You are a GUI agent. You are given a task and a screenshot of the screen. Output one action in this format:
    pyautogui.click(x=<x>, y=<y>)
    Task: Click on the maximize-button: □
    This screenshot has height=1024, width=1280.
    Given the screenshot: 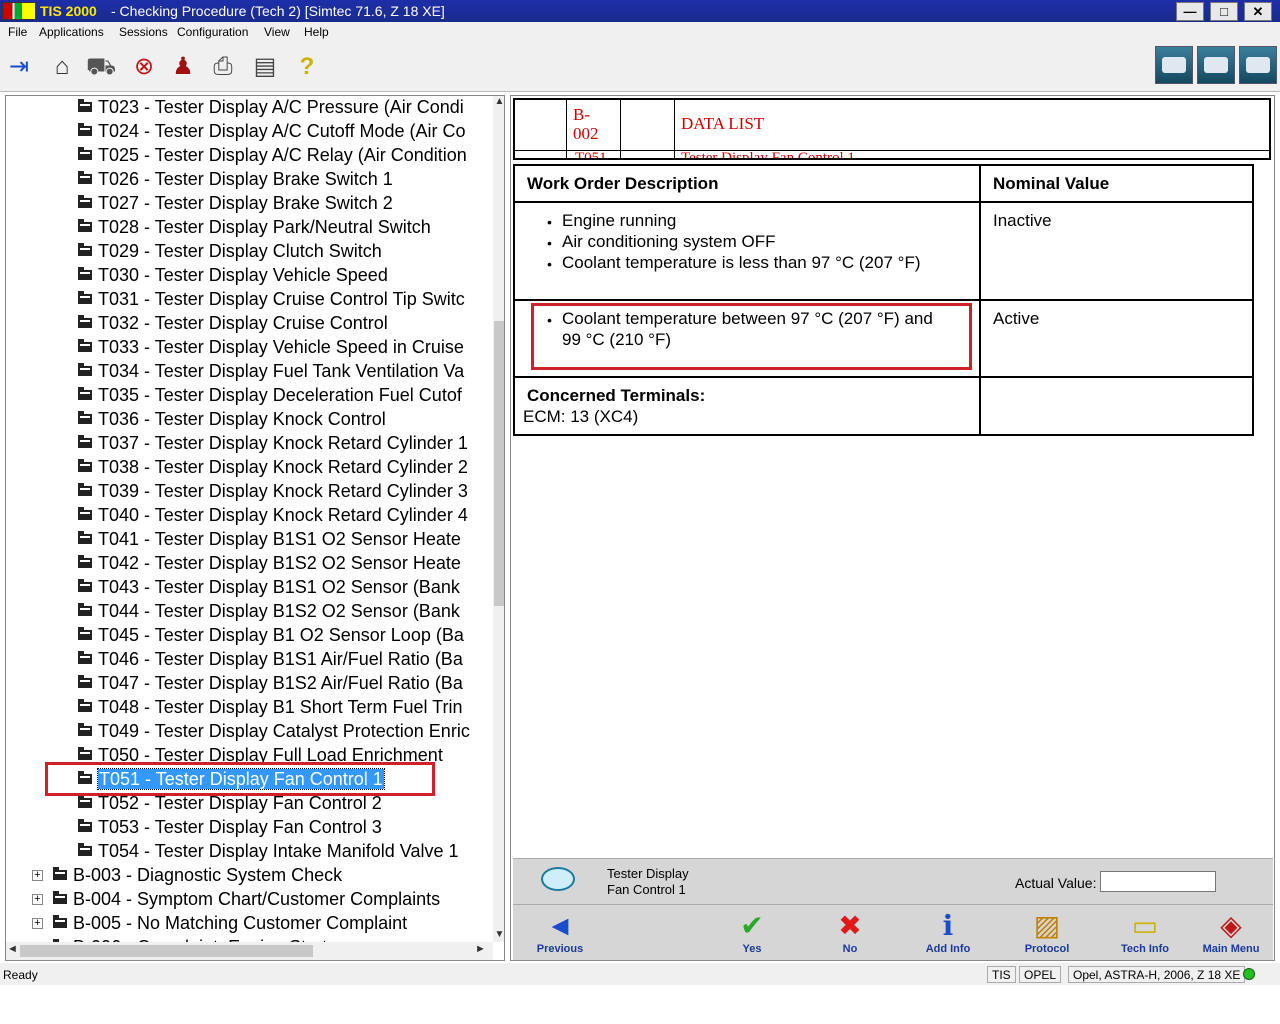 What is the action you would take?
    pyautogui.click(x=1224, y=11)
    